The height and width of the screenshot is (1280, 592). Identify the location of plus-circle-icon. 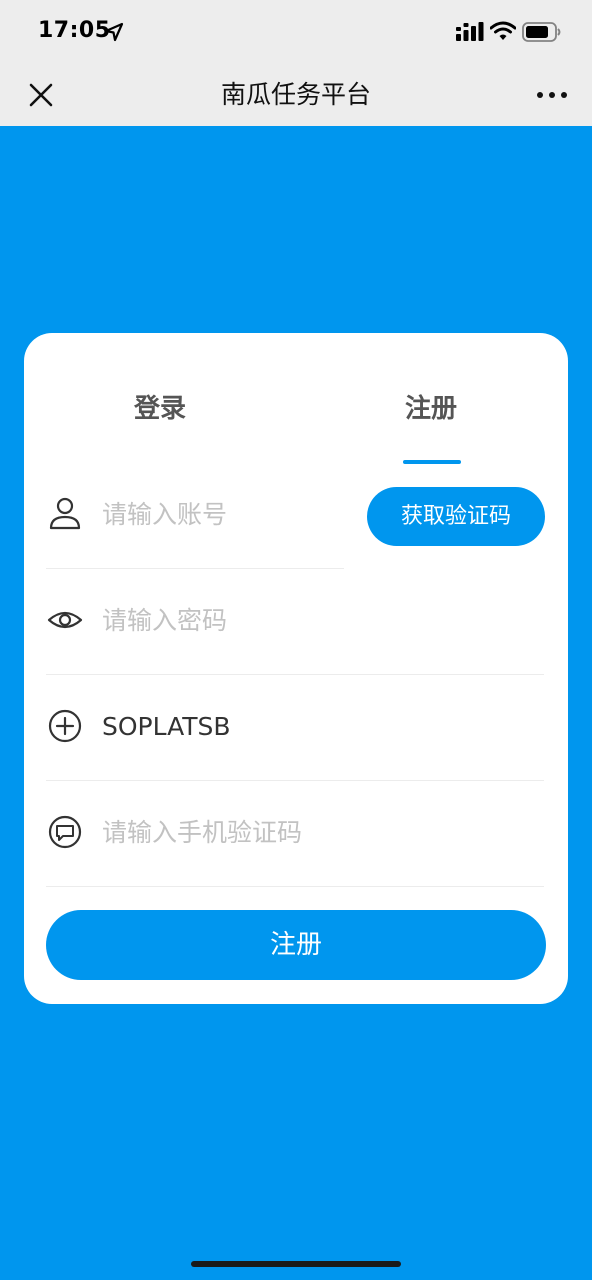
(65, 726).